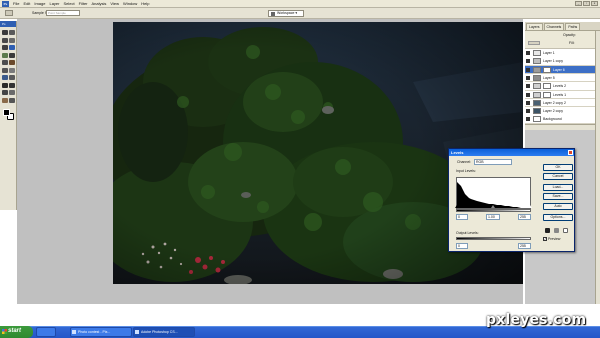 The image size is (600, 338). Describe the element at coordinates (114, 3) in the screenshot. I see `menu-view: View` at that location.